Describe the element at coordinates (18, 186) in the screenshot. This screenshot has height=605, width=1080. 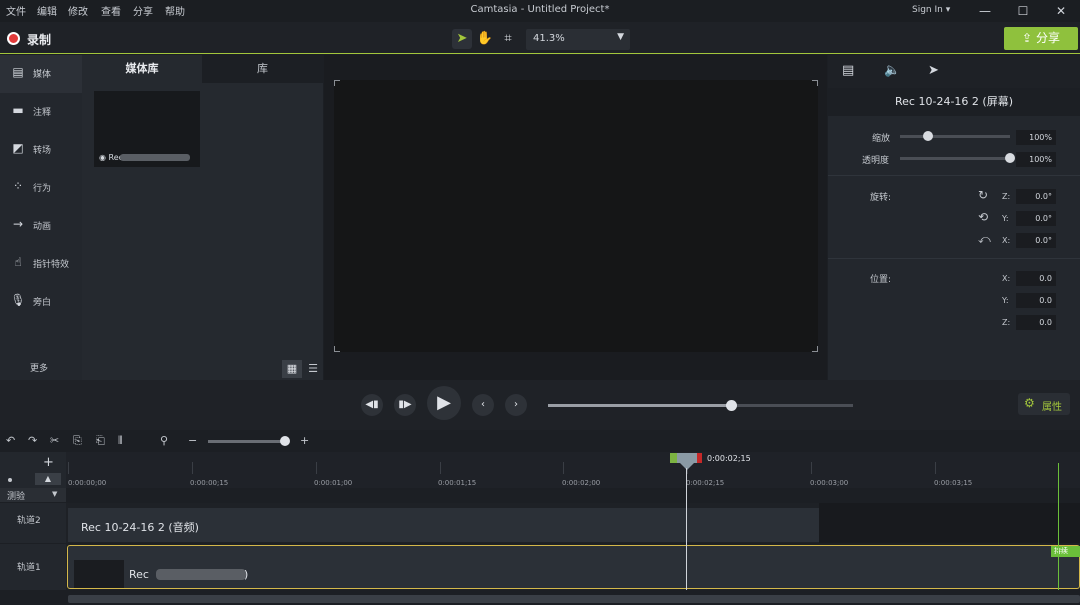
I see `behavior-icon: ⁘` at that location.